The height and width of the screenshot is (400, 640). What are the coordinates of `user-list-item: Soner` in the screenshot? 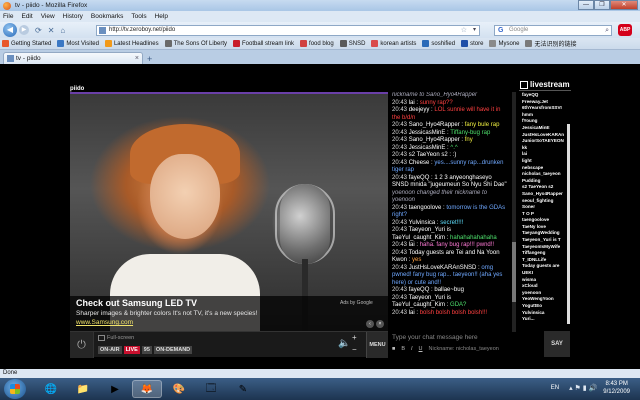 It's located at (545, 207).